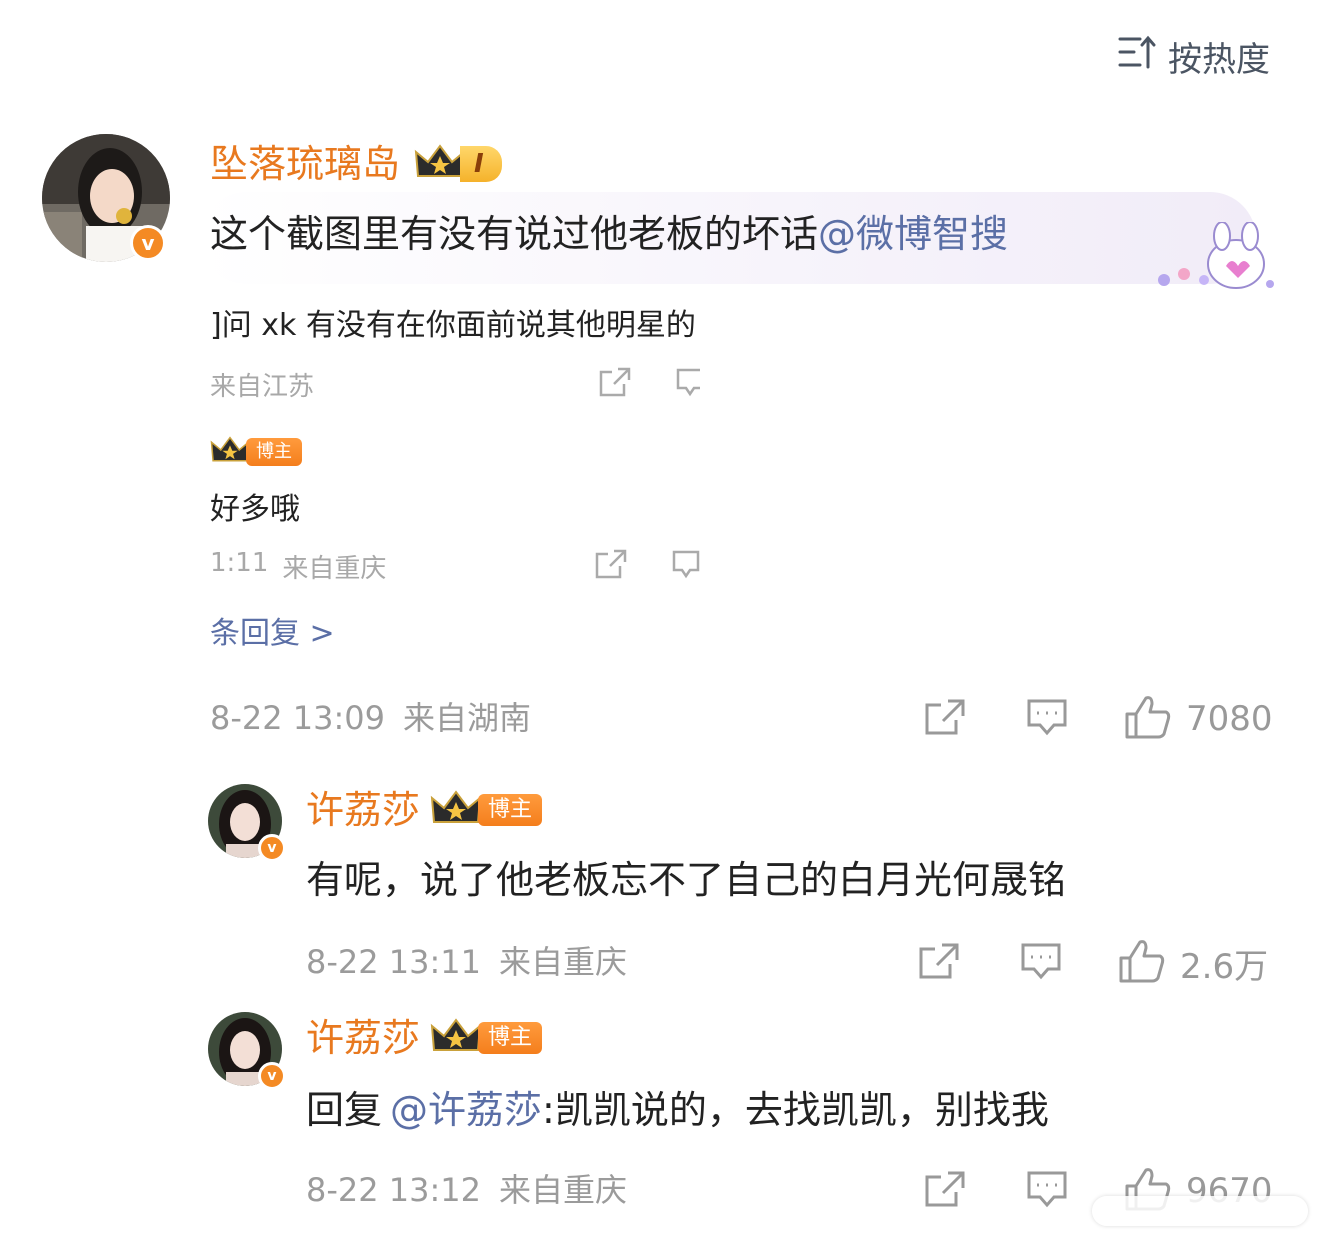 This screenshot has width=1320, height=1242. Describe the element at coordinates (1224, 966) in the screenshot. I see `like-count: 2.6万` at that location.